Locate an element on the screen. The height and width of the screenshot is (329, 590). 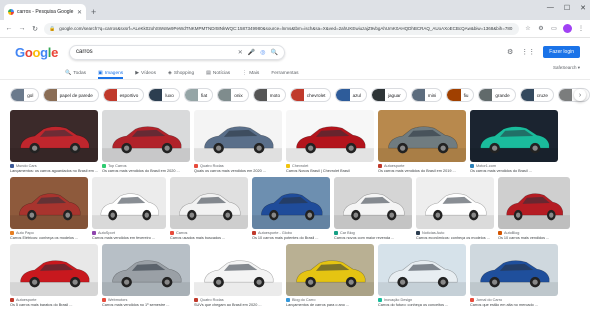
result-source: Autoesporte - Globo is located at coordinates (291, 233).